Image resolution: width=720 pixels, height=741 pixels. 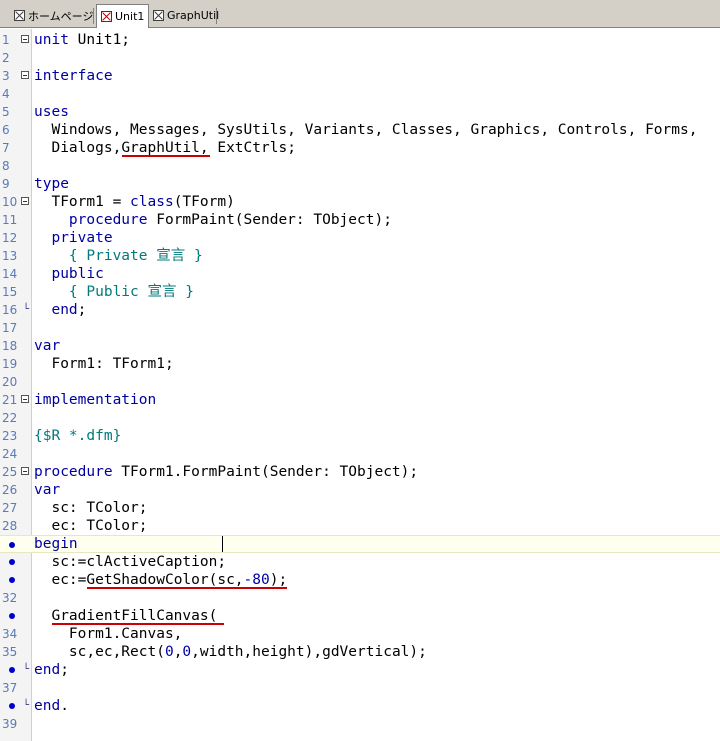 I want to click on code-line: 20, so click(x=10, y=382).